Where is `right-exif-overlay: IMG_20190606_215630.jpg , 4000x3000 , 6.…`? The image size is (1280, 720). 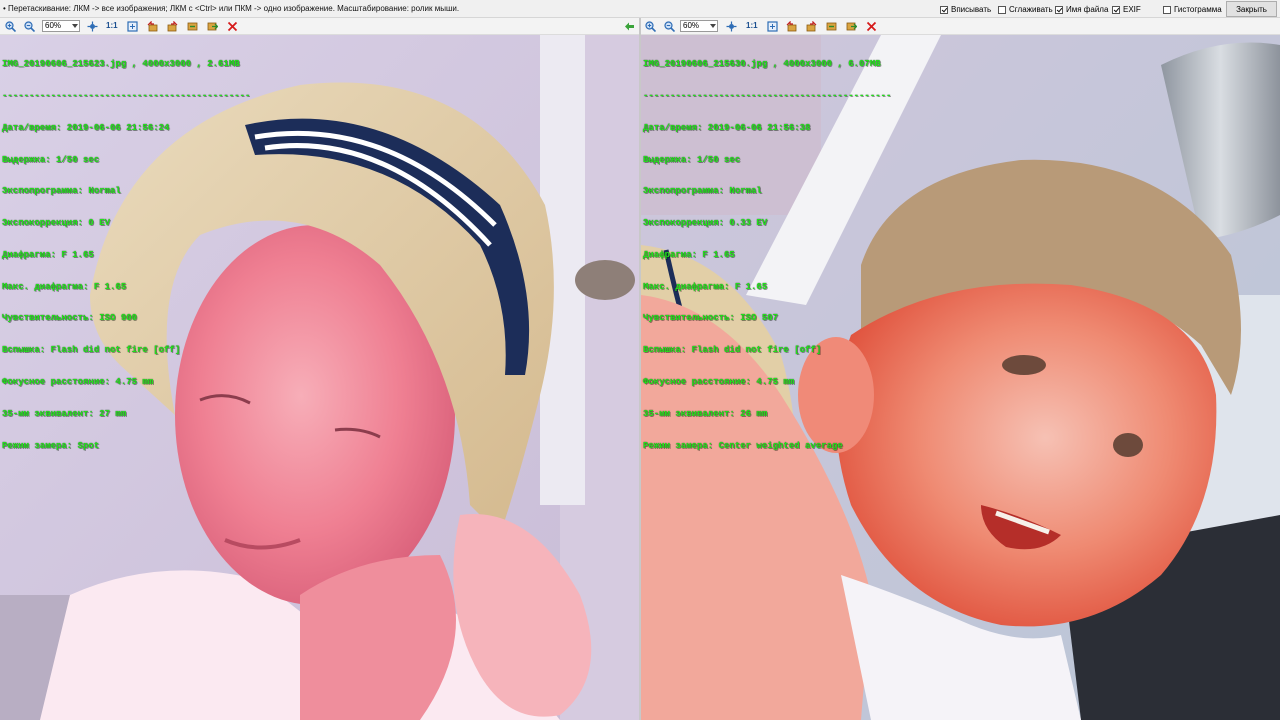 right-exif-overlay: IMG_20190606_215630.jpg , 4000x3000 , 6.… is located at coordinates (767, 255).